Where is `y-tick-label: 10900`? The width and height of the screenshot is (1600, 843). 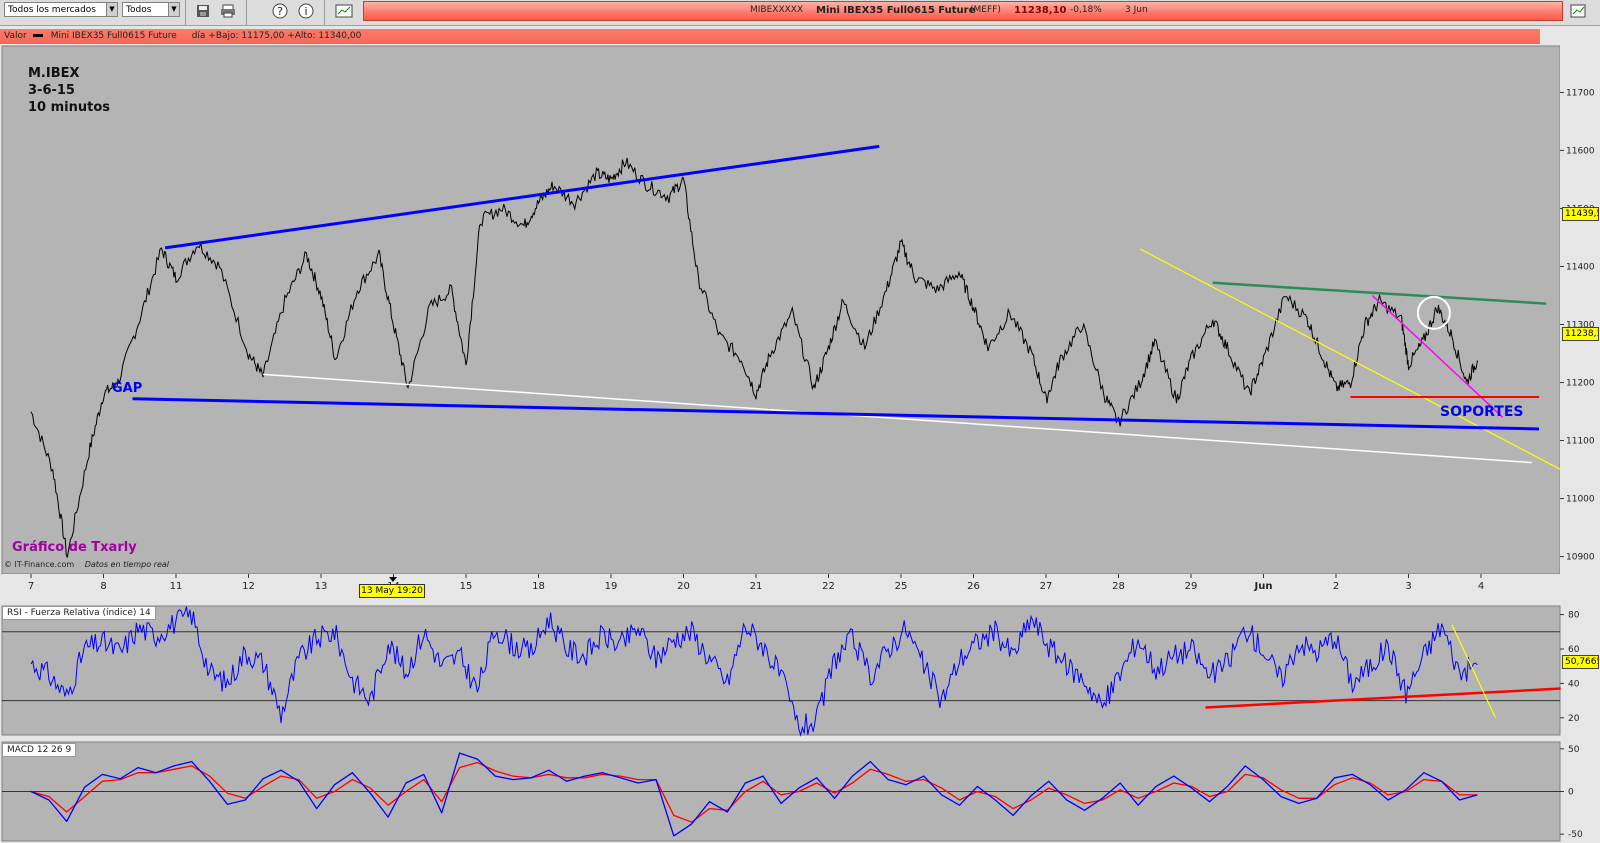 y-tick-label: 10900 is located at coordinates (1580, 558).